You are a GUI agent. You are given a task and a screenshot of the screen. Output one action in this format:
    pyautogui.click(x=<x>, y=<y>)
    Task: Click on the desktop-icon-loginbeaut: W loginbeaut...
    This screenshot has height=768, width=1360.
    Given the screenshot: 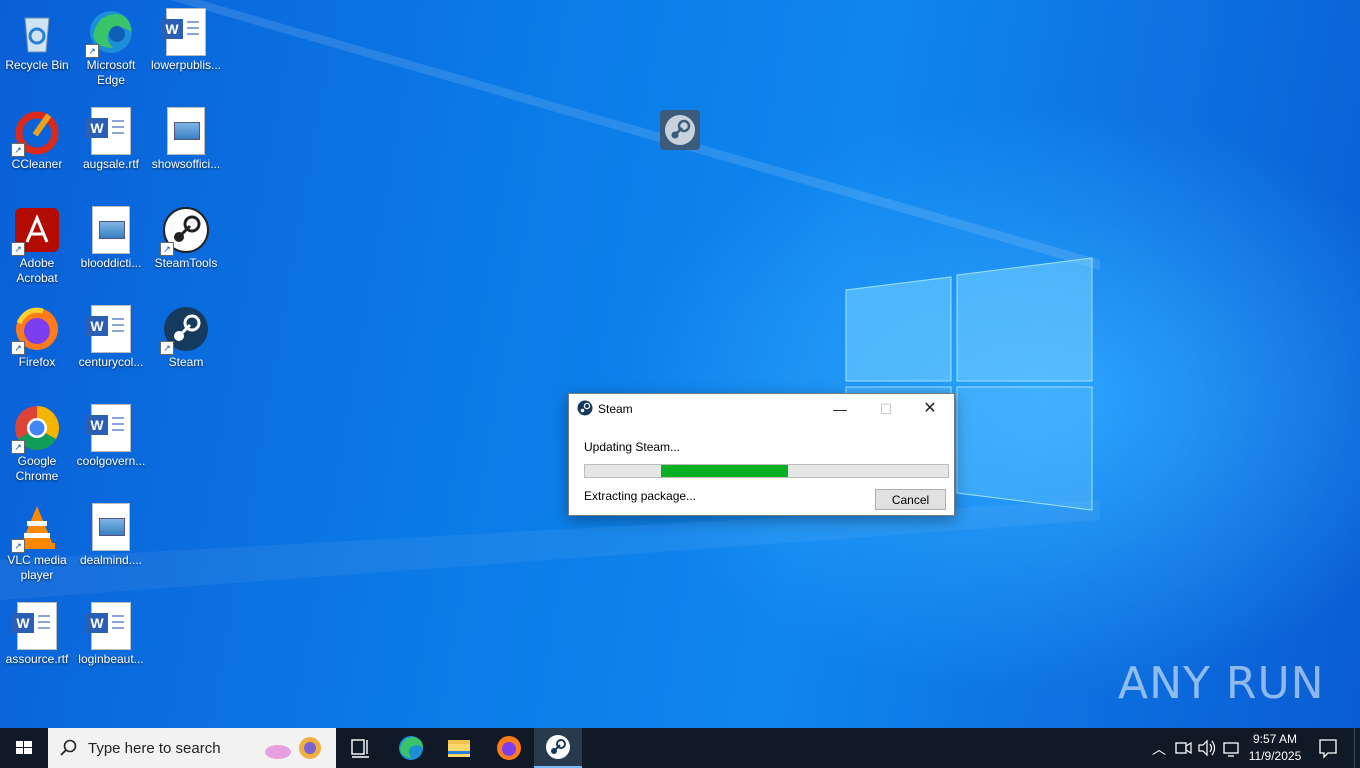 What is the action you would take?
    pyautogui.click(x=111, y=631)
    